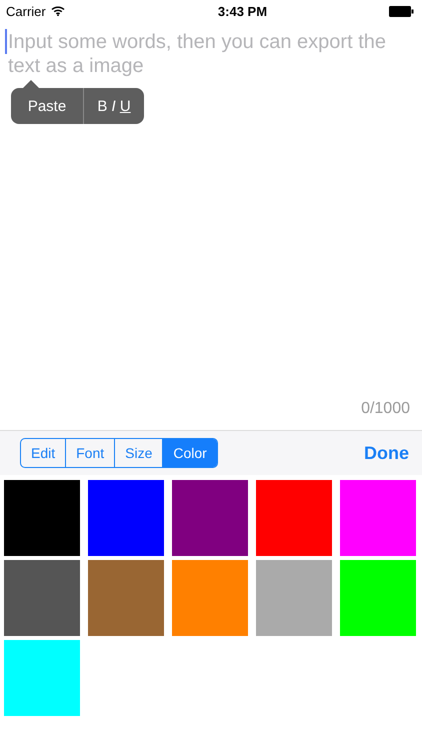 Image resolution: width=422 pixels, height=750 pixels. Describe the element at coordinates (57, 11) in the screenshot. I see `wifi-icon` at that location.